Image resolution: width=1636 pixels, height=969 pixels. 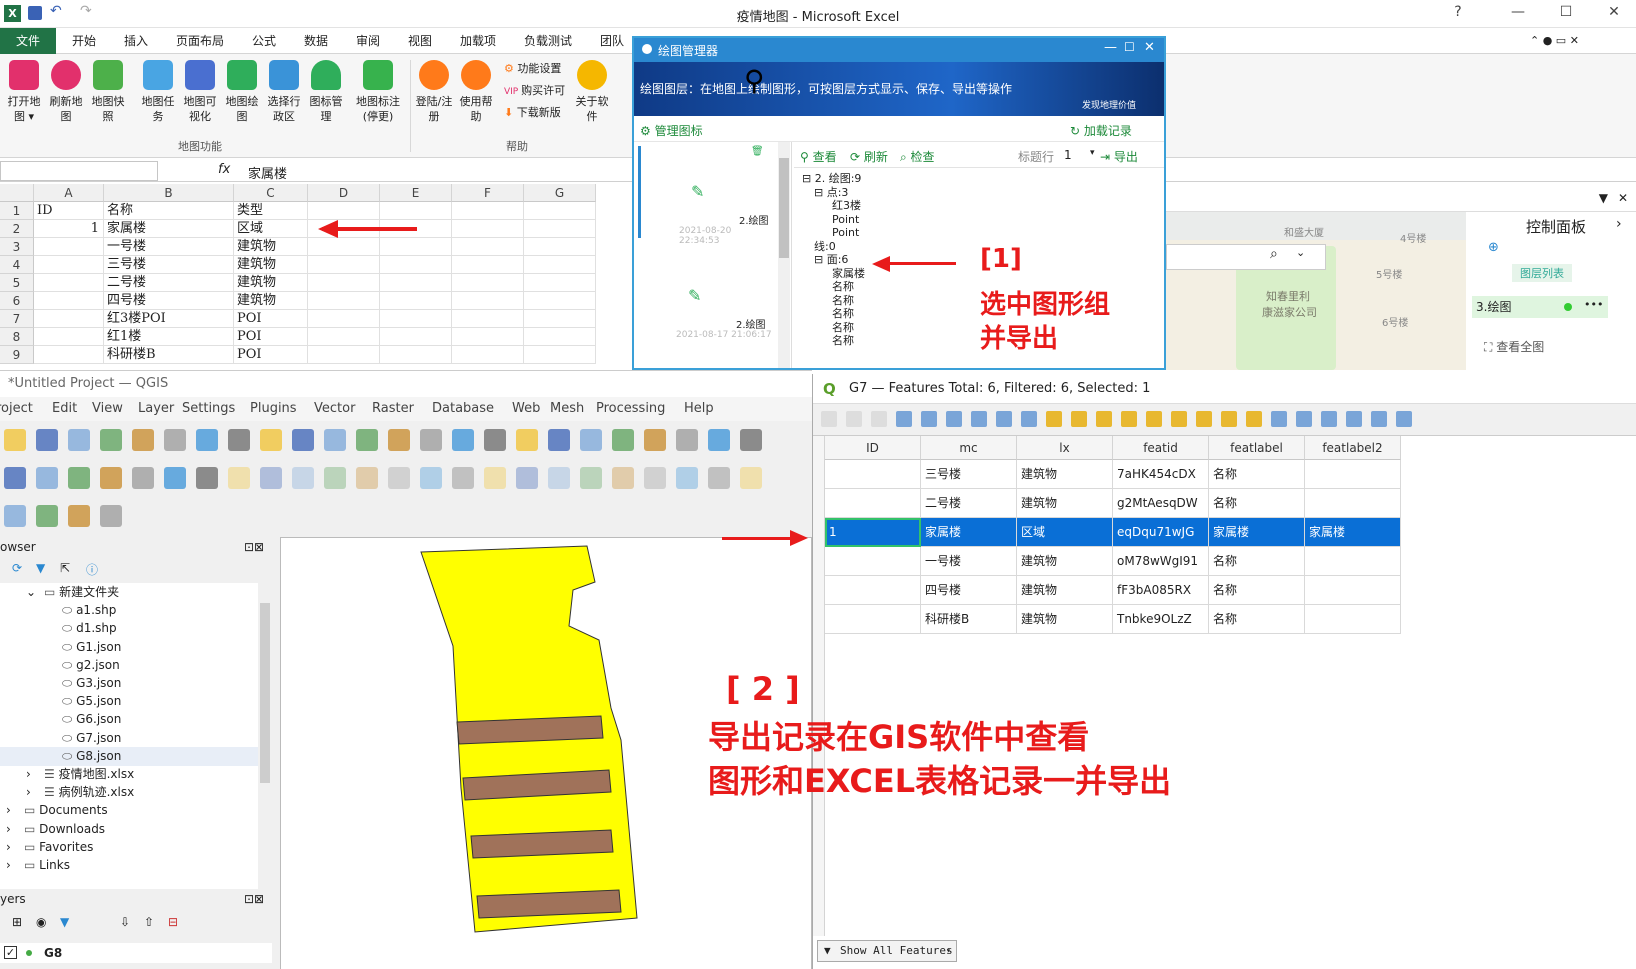 I want to click on tree-node: ⊟ 2. 绘图:9, so click(x=831, y=179).